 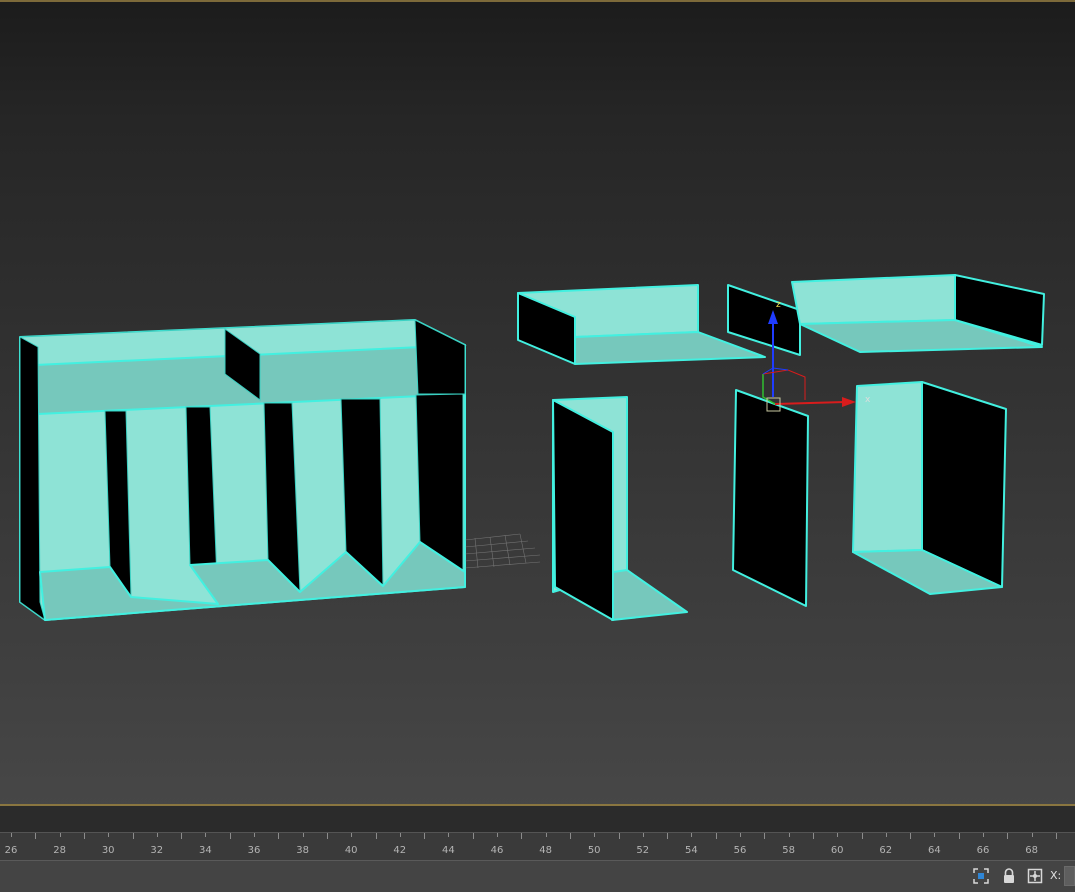 I want to click on timeline-tick-label: 28, so click(x=59, y=850).